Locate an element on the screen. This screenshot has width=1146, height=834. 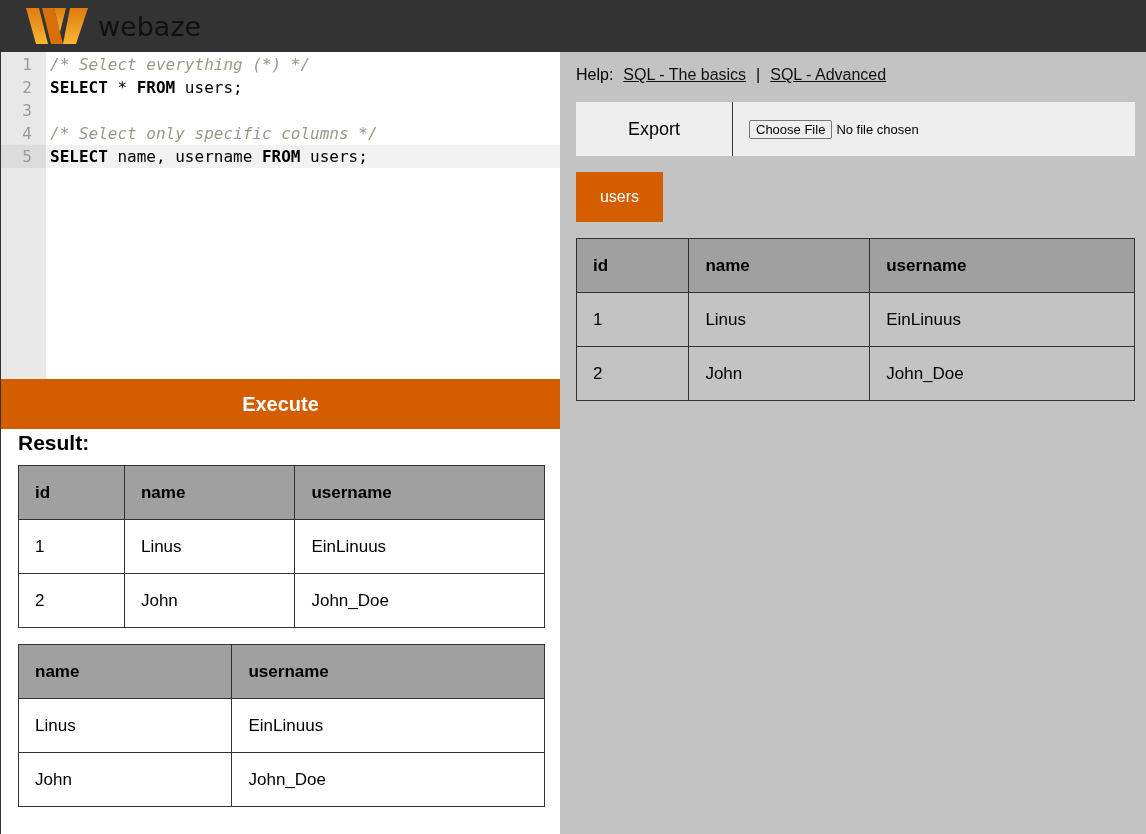
line-number: 2 is located at coordinates (27, 88).